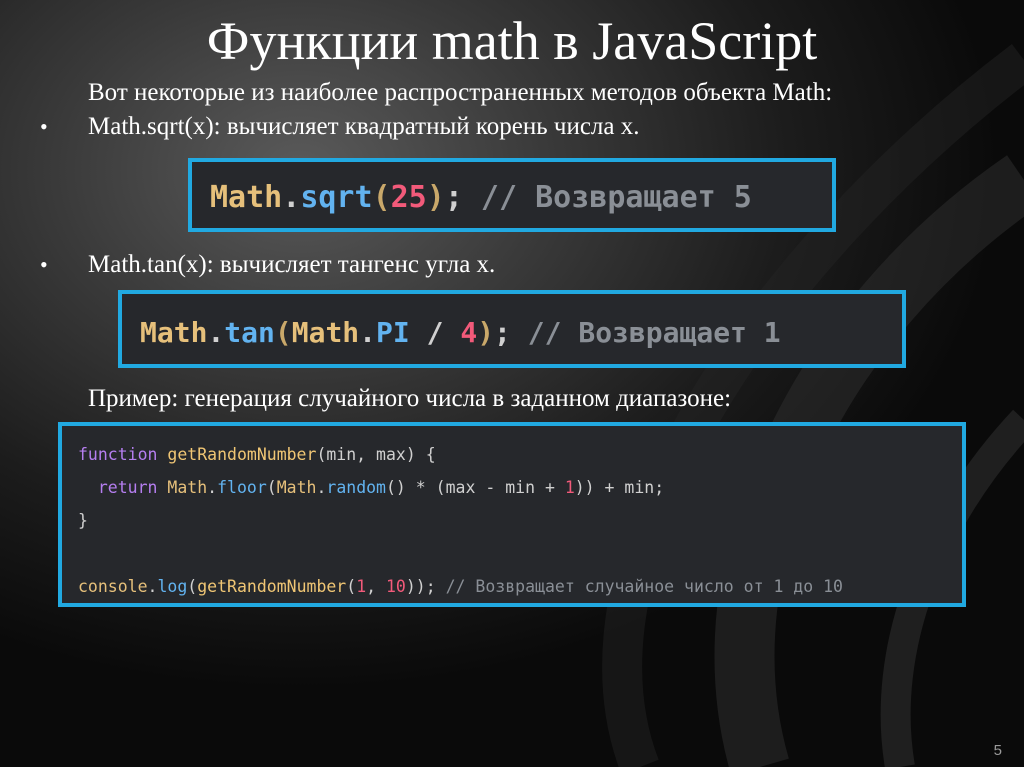 The height and width of the screenshot is (767, 1024). What do you see at coordinates (619, 487) in the screenshot?
I see `code-token: )) + min;` at bounding box center [619, 487].